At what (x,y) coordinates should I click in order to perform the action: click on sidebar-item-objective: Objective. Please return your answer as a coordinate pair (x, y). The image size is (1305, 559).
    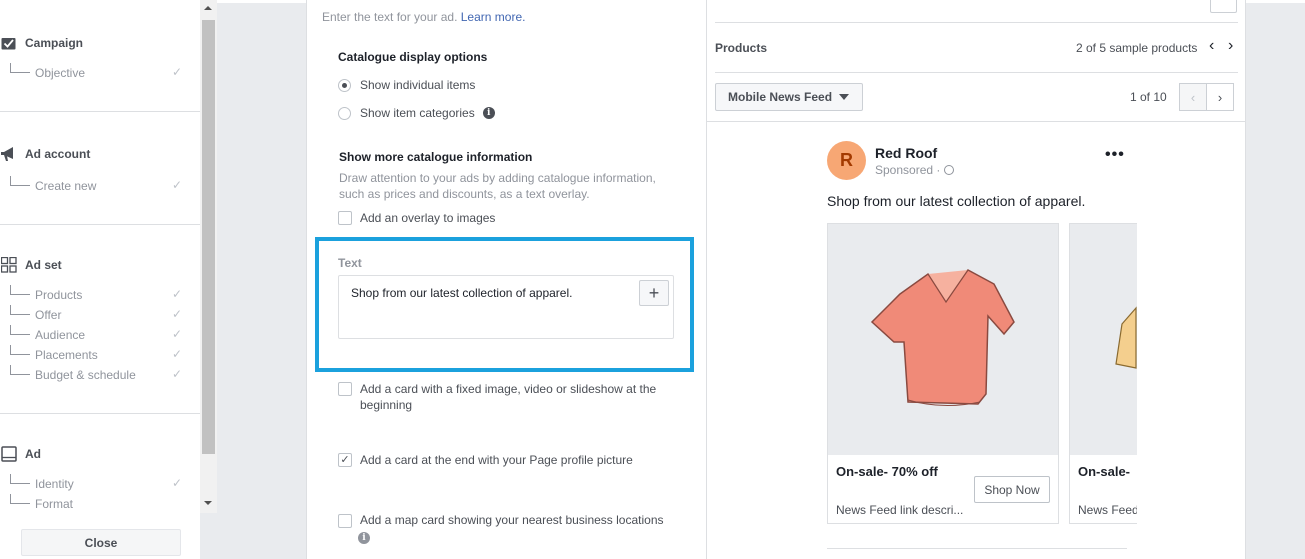
    Looking at the image, I should click on (48, 71).